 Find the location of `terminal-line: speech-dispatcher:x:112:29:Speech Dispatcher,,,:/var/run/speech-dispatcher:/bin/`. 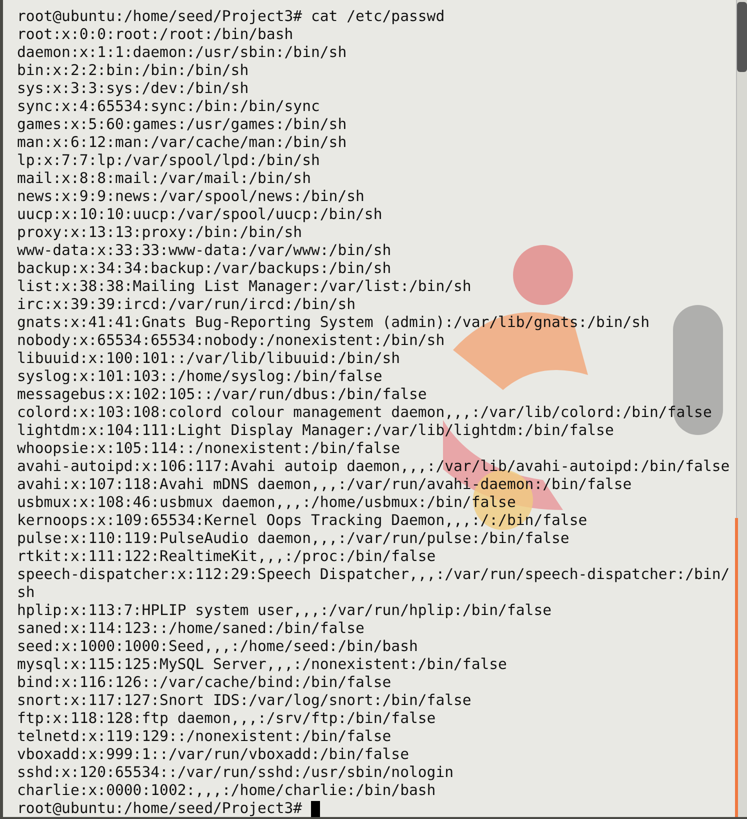

terminal-line: speech-dispatcher:x:112:29:Speech Dispatcher,,,:/var/run/speech-dispatcher:/bin/ is located at coordinates (374, 575).